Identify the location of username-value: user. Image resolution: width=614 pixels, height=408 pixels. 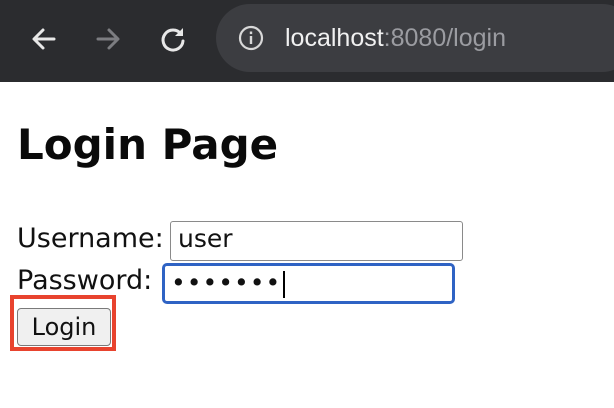
(205, 238).